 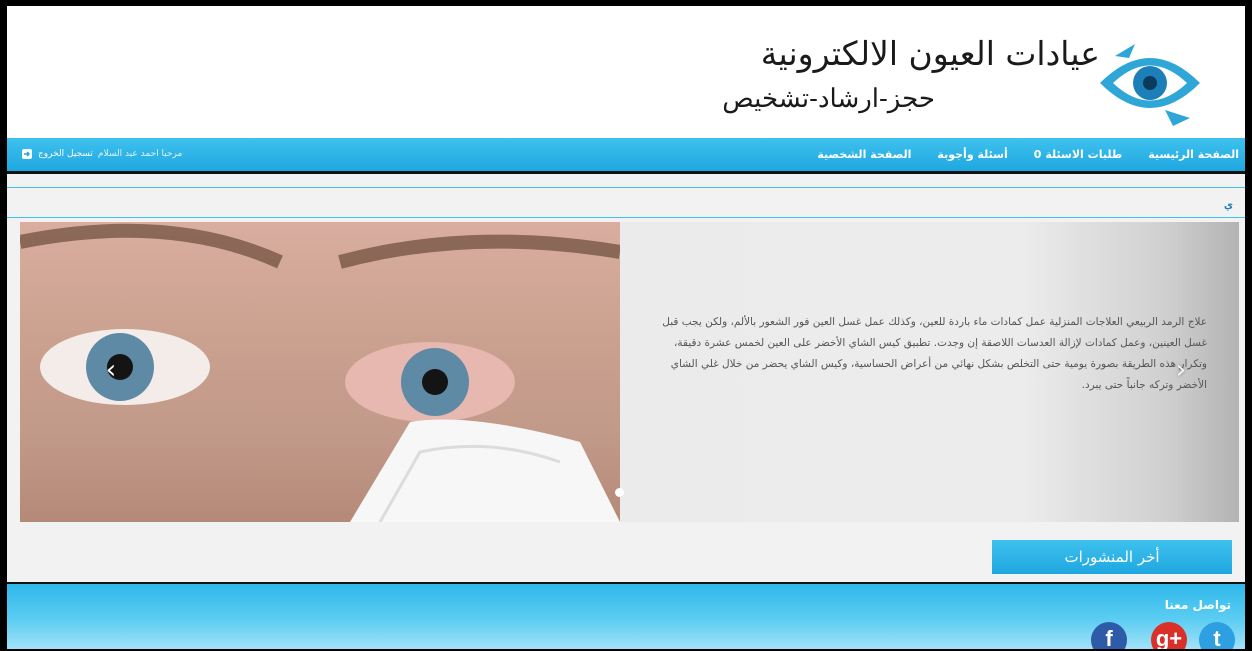 I want to click on latest-posts-button: أخر المنشورات, so click(x=1112, y=557).